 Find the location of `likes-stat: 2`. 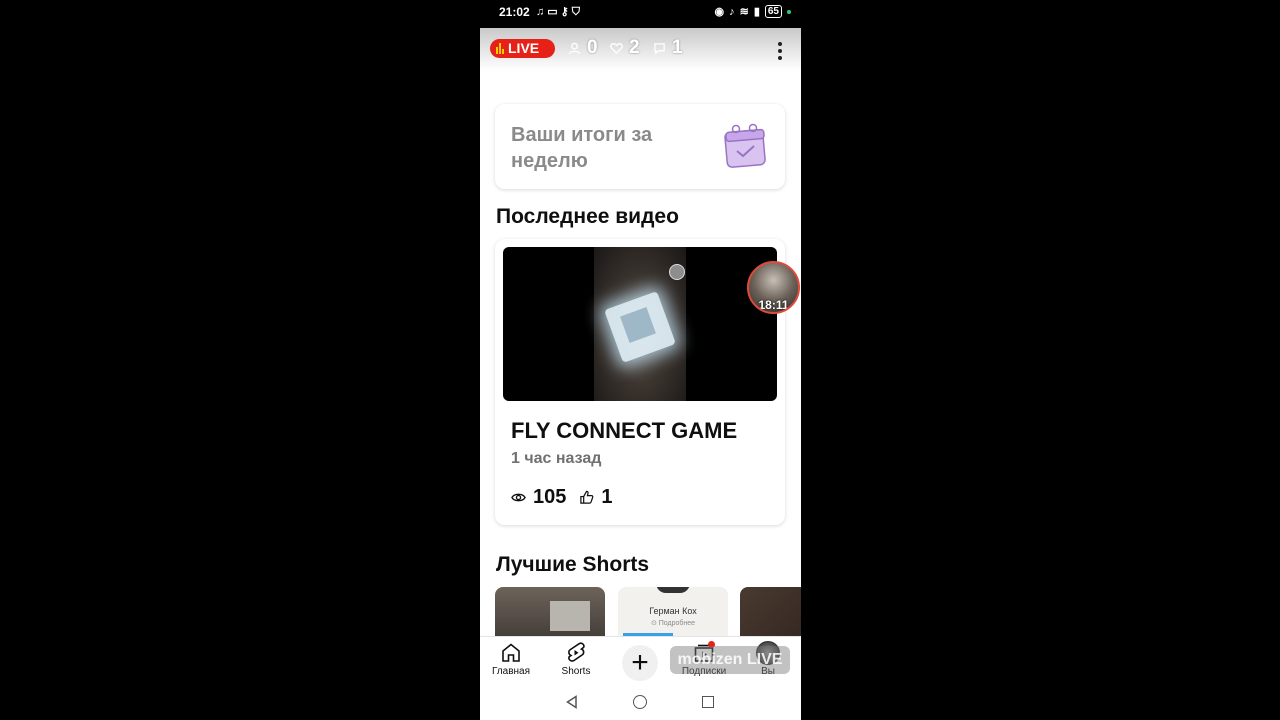

likes-stat: 2 is located at coordinates (625, 48).